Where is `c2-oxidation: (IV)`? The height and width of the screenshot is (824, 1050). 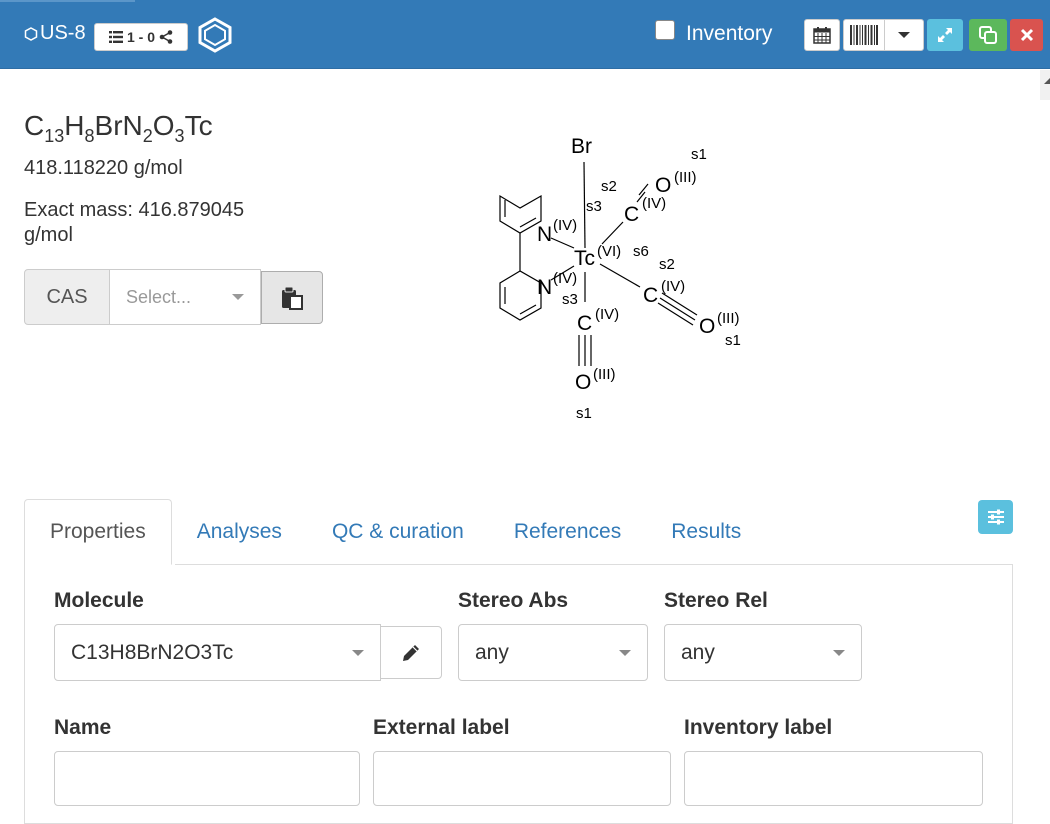
c2-oxidation: (IV) is located at coordinates (673, 286).